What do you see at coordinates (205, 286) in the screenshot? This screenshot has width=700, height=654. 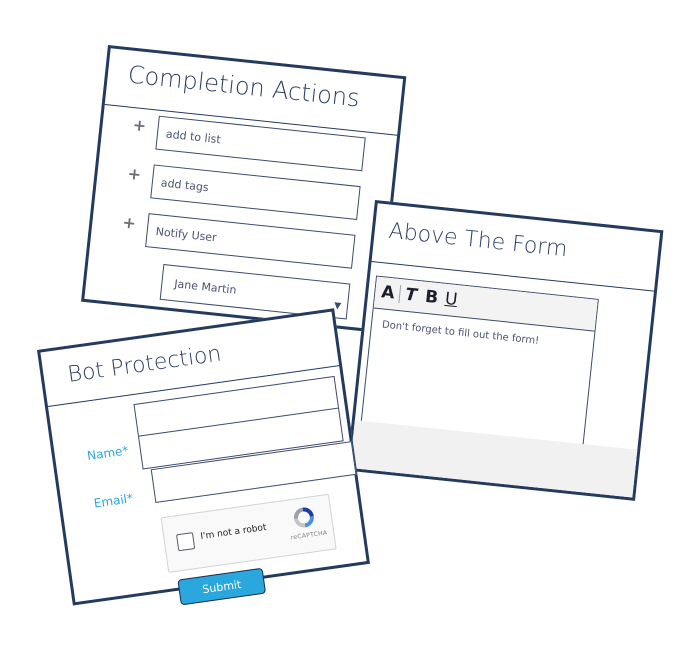 I see `notify-user-selected-value: Jane Martin` at bounding box center [205, 286].